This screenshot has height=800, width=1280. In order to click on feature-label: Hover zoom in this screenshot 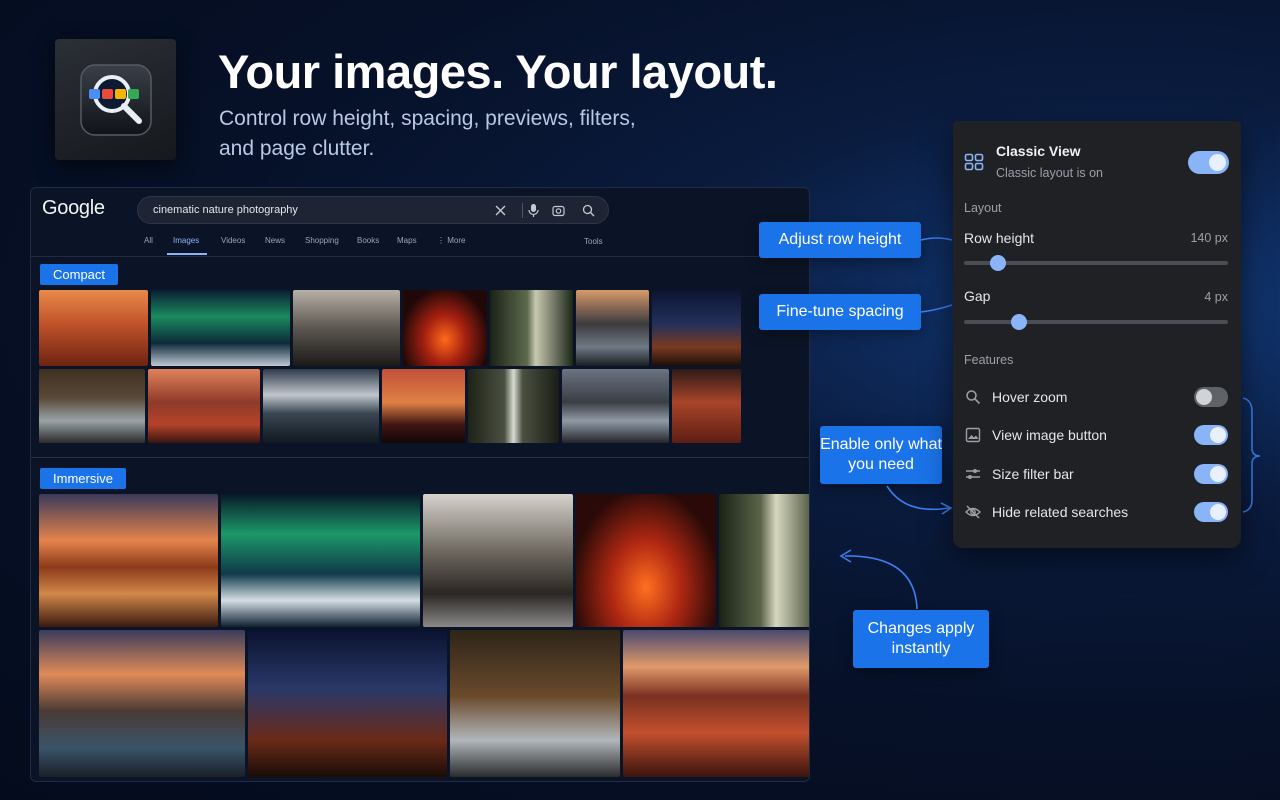, I will do `click(1030, 397)`.